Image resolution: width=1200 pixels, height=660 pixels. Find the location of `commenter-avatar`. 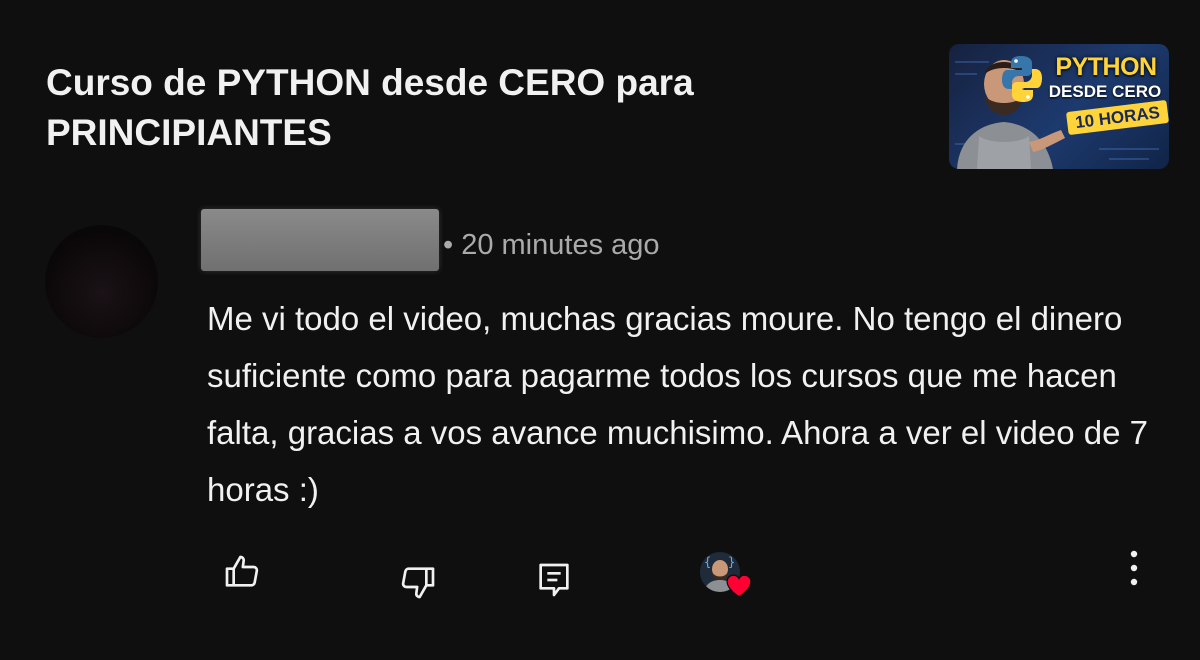

commenter-avatar is located at coordinates (101, 281).